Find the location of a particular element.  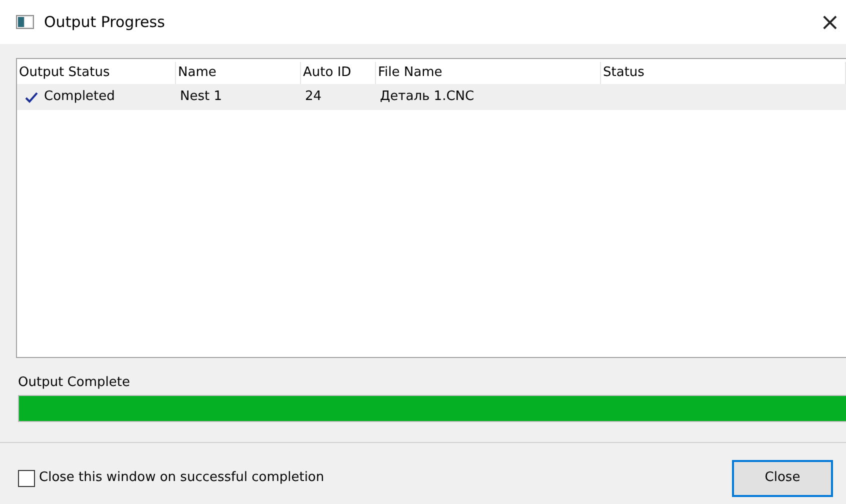

table-row: Completed Nest 1 24 Деталь 1.CNC is located at coordinates (431, 97).